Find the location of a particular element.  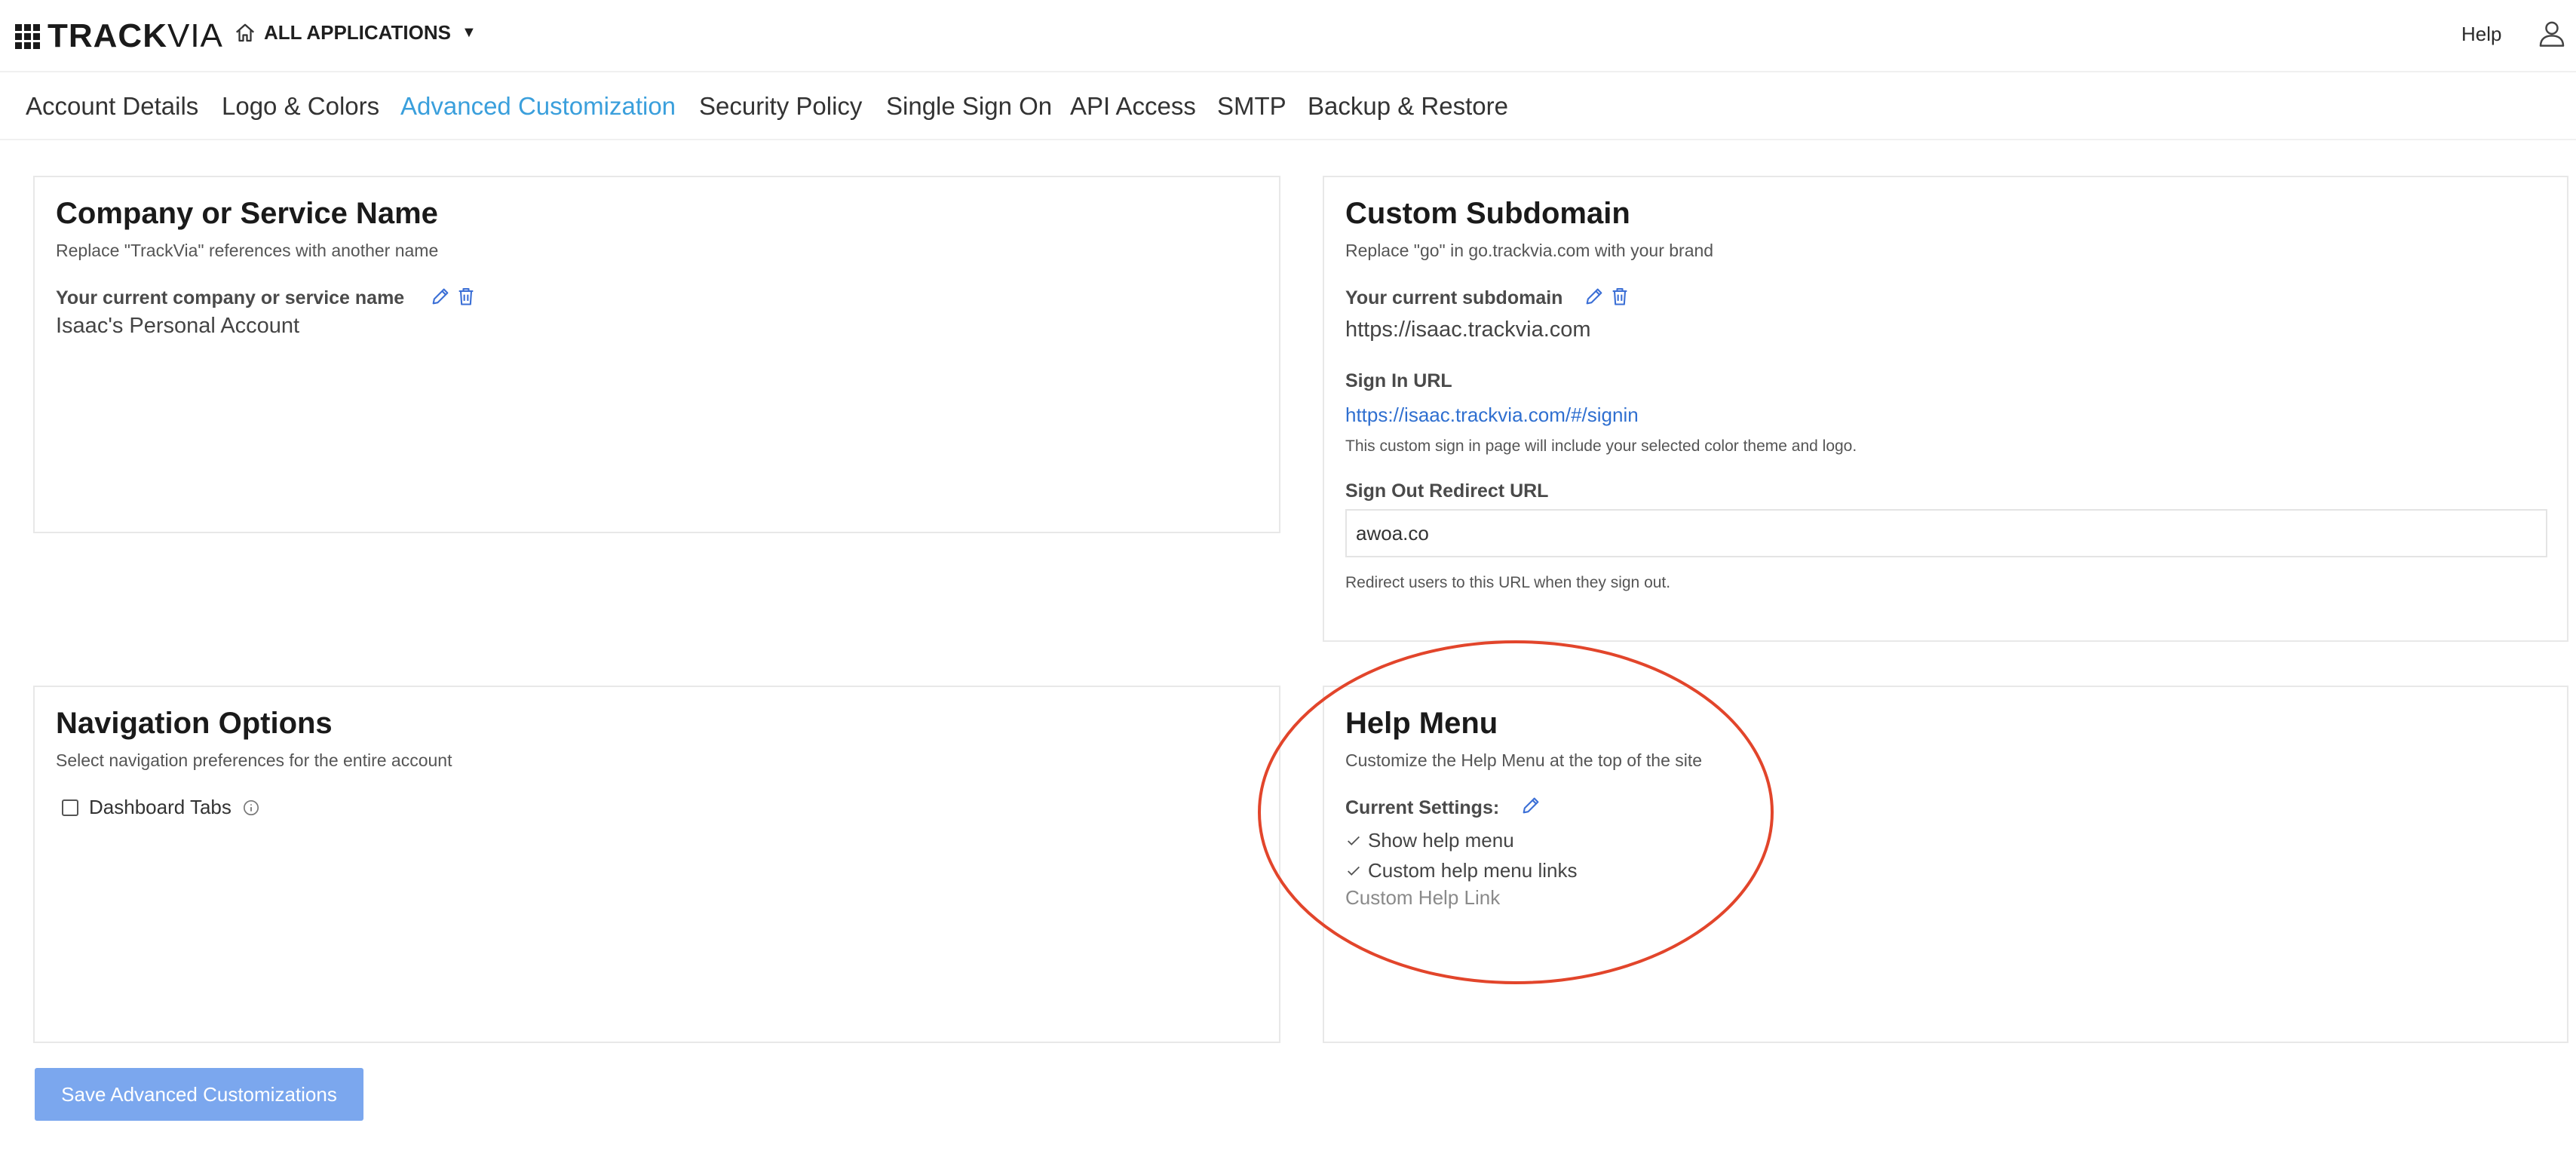

custom-help-link-text: Custom Help Link is located at coordinates (1423, 897).